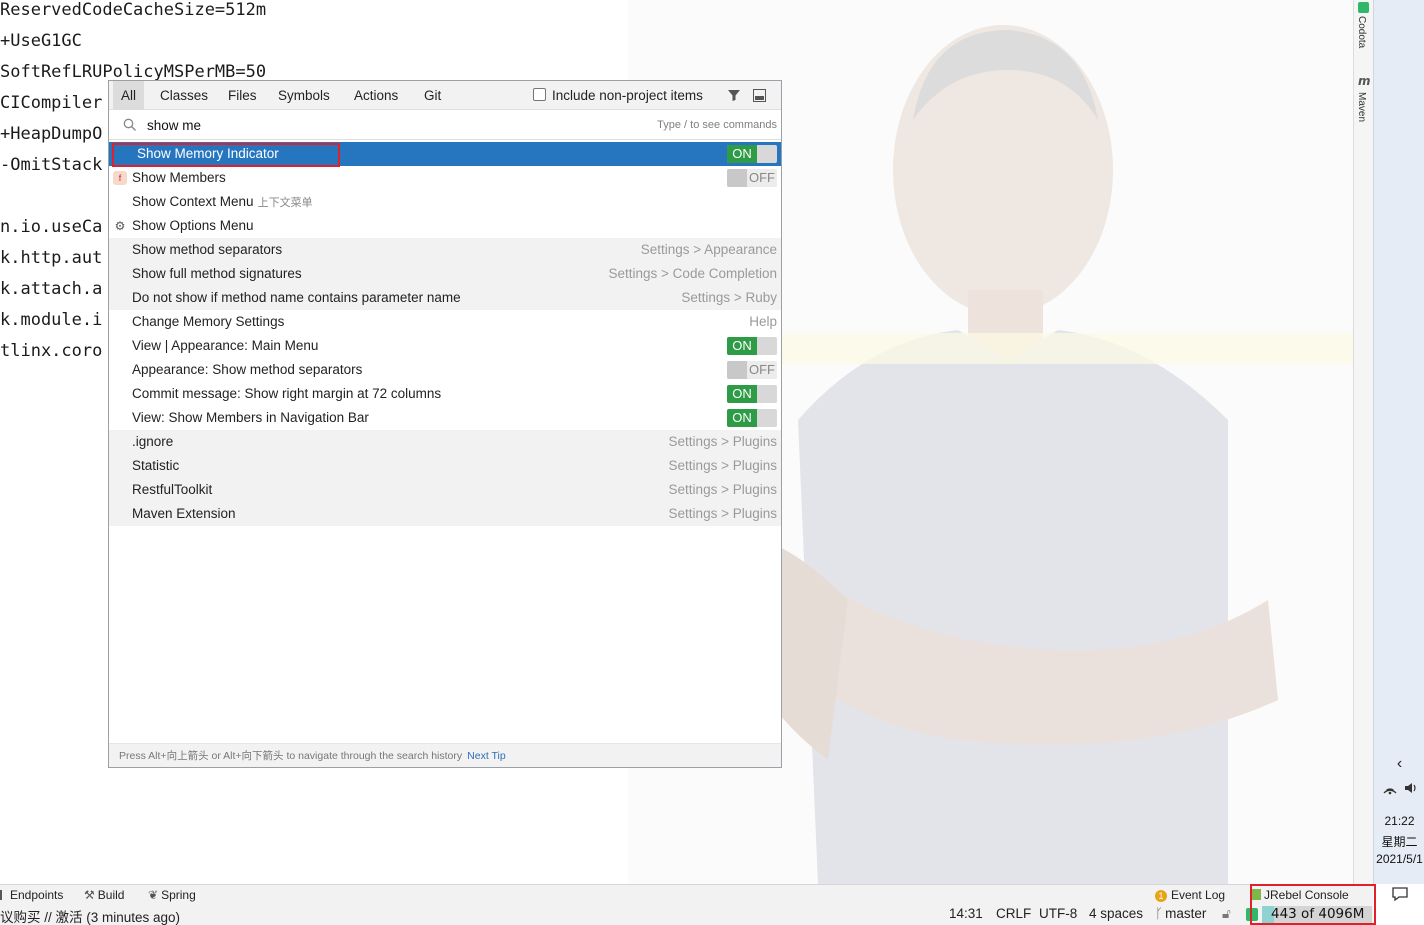 The image size is (1424, 925). I want to click on chevron-left-icon: ‹, so click(1399, 764).